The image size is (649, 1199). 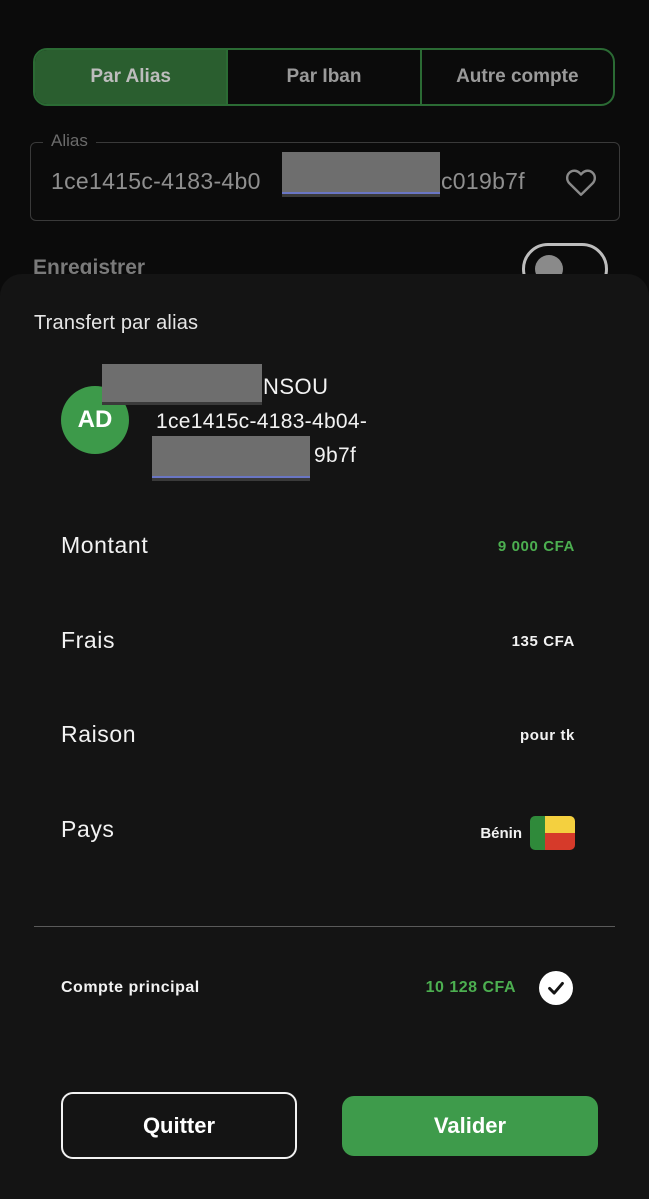 I want to click on amount-label: Montant, so click(x=105, y=545).